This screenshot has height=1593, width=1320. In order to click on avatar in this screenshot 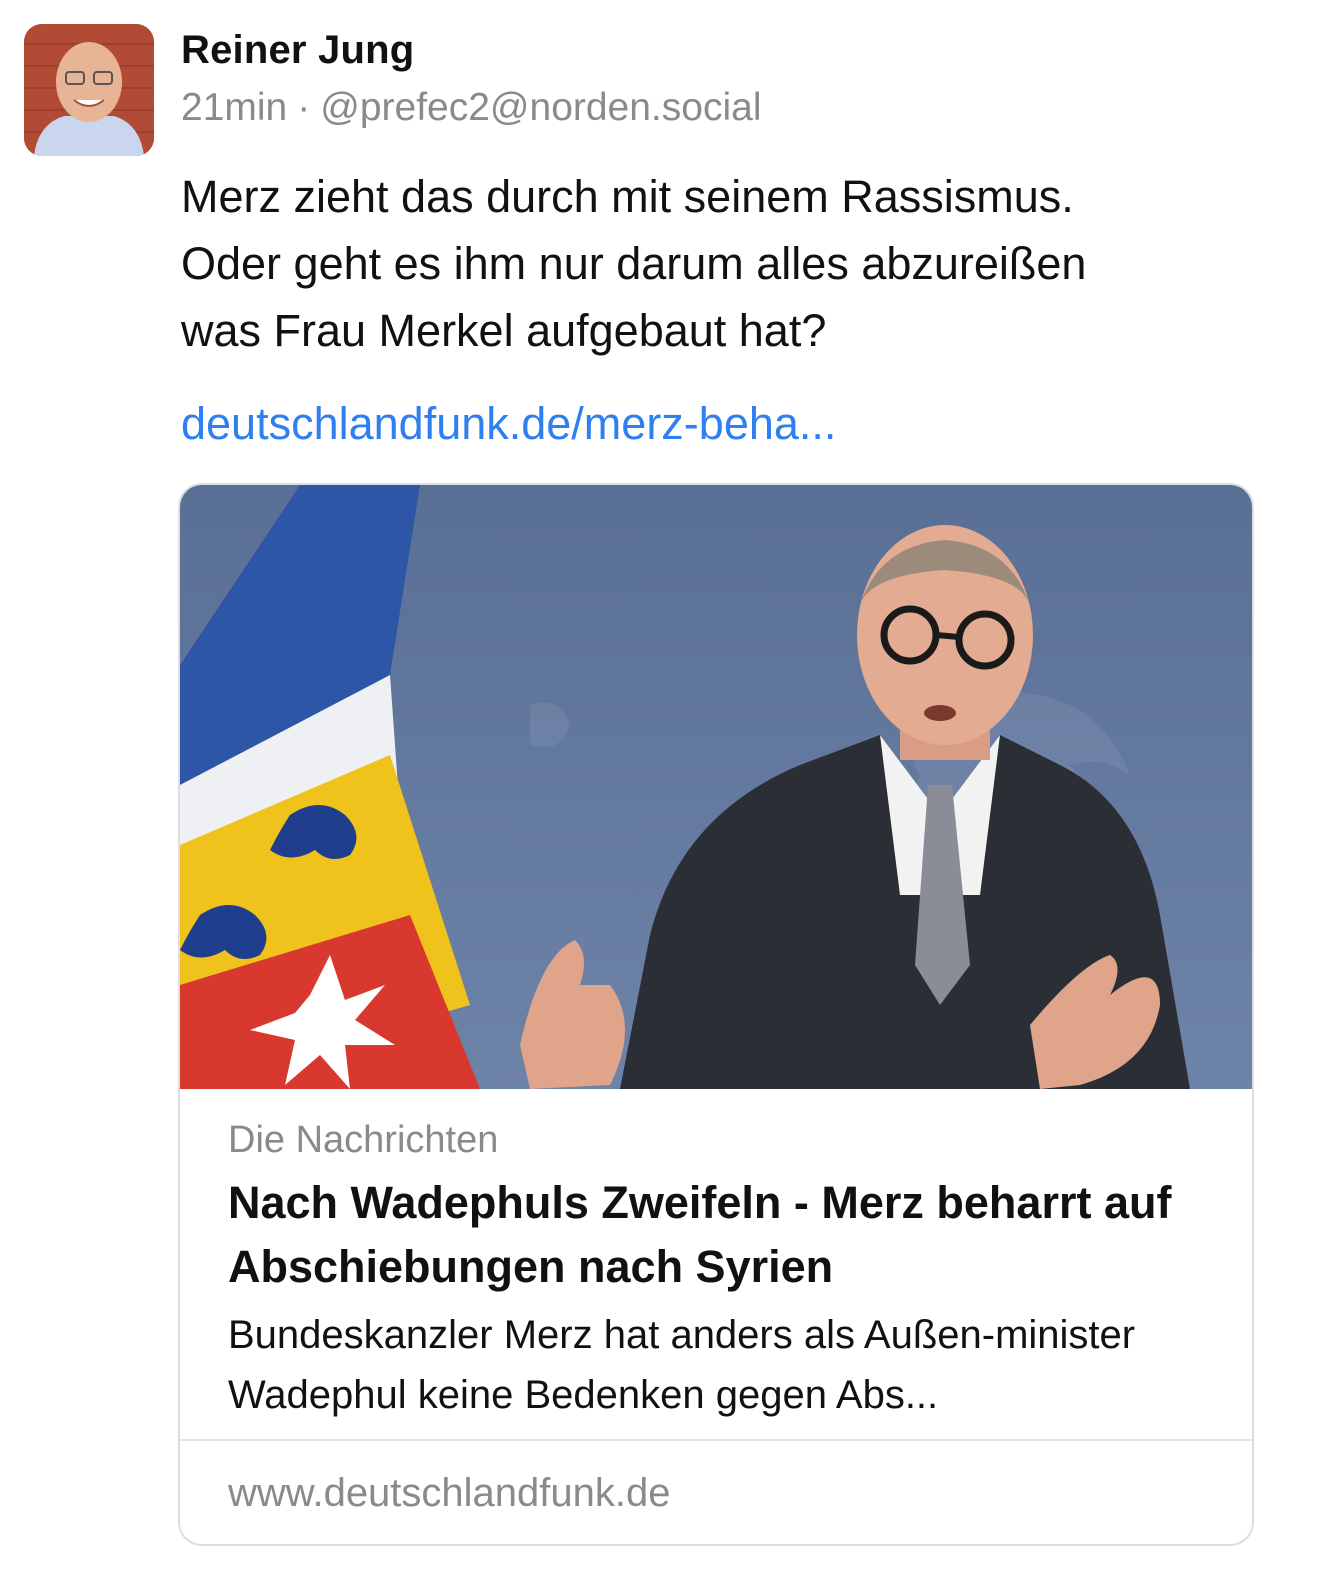, I will do `click(89, 90)`.